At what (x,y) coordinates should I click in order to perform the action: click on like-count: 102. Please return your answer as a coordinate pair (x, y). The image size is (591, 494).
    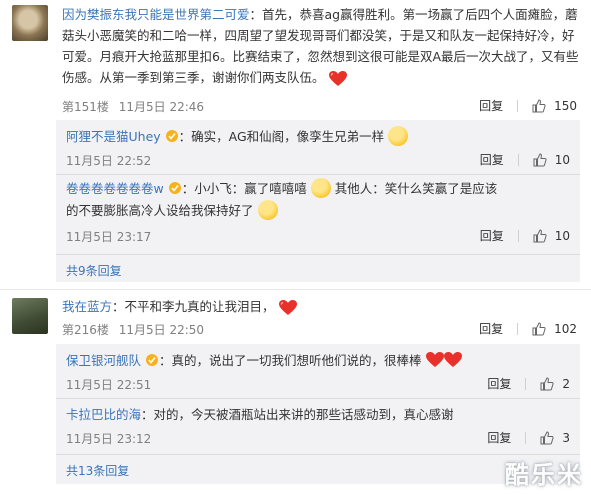
    Looking at the image, I should click on (565, 328).